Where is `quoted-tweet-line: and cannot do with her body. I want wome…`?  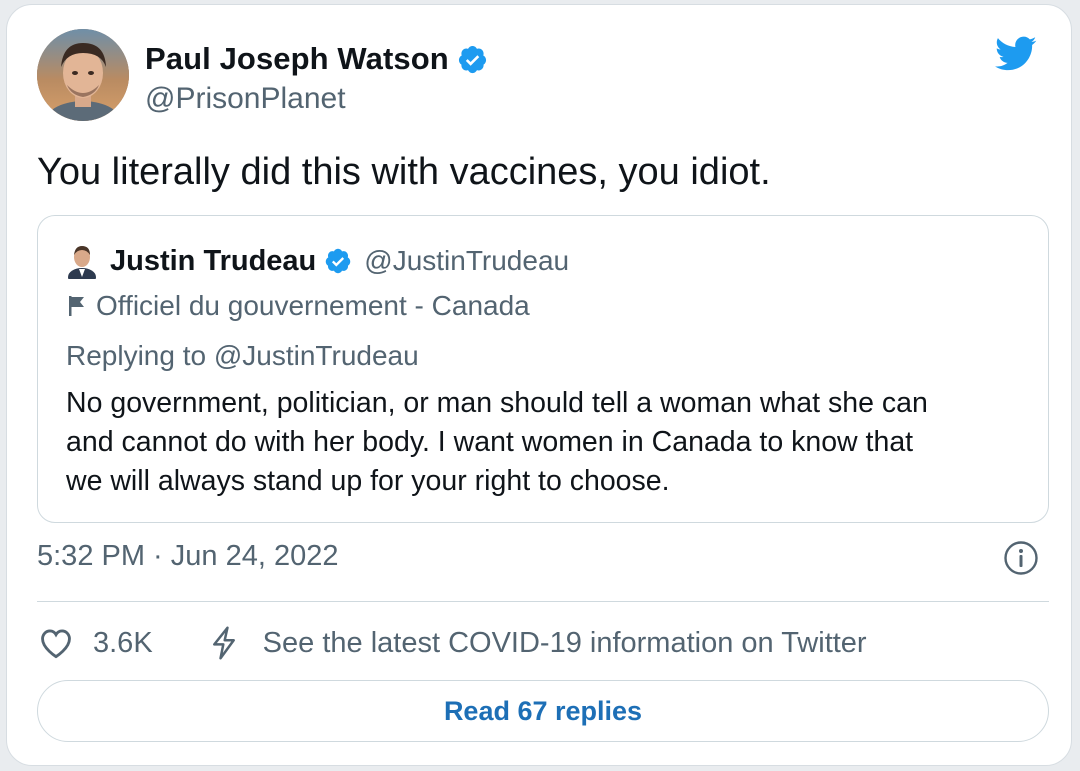
quoted-tweet-line: and cannot do with her body. I want wome… is located at coordinates (490, 442).